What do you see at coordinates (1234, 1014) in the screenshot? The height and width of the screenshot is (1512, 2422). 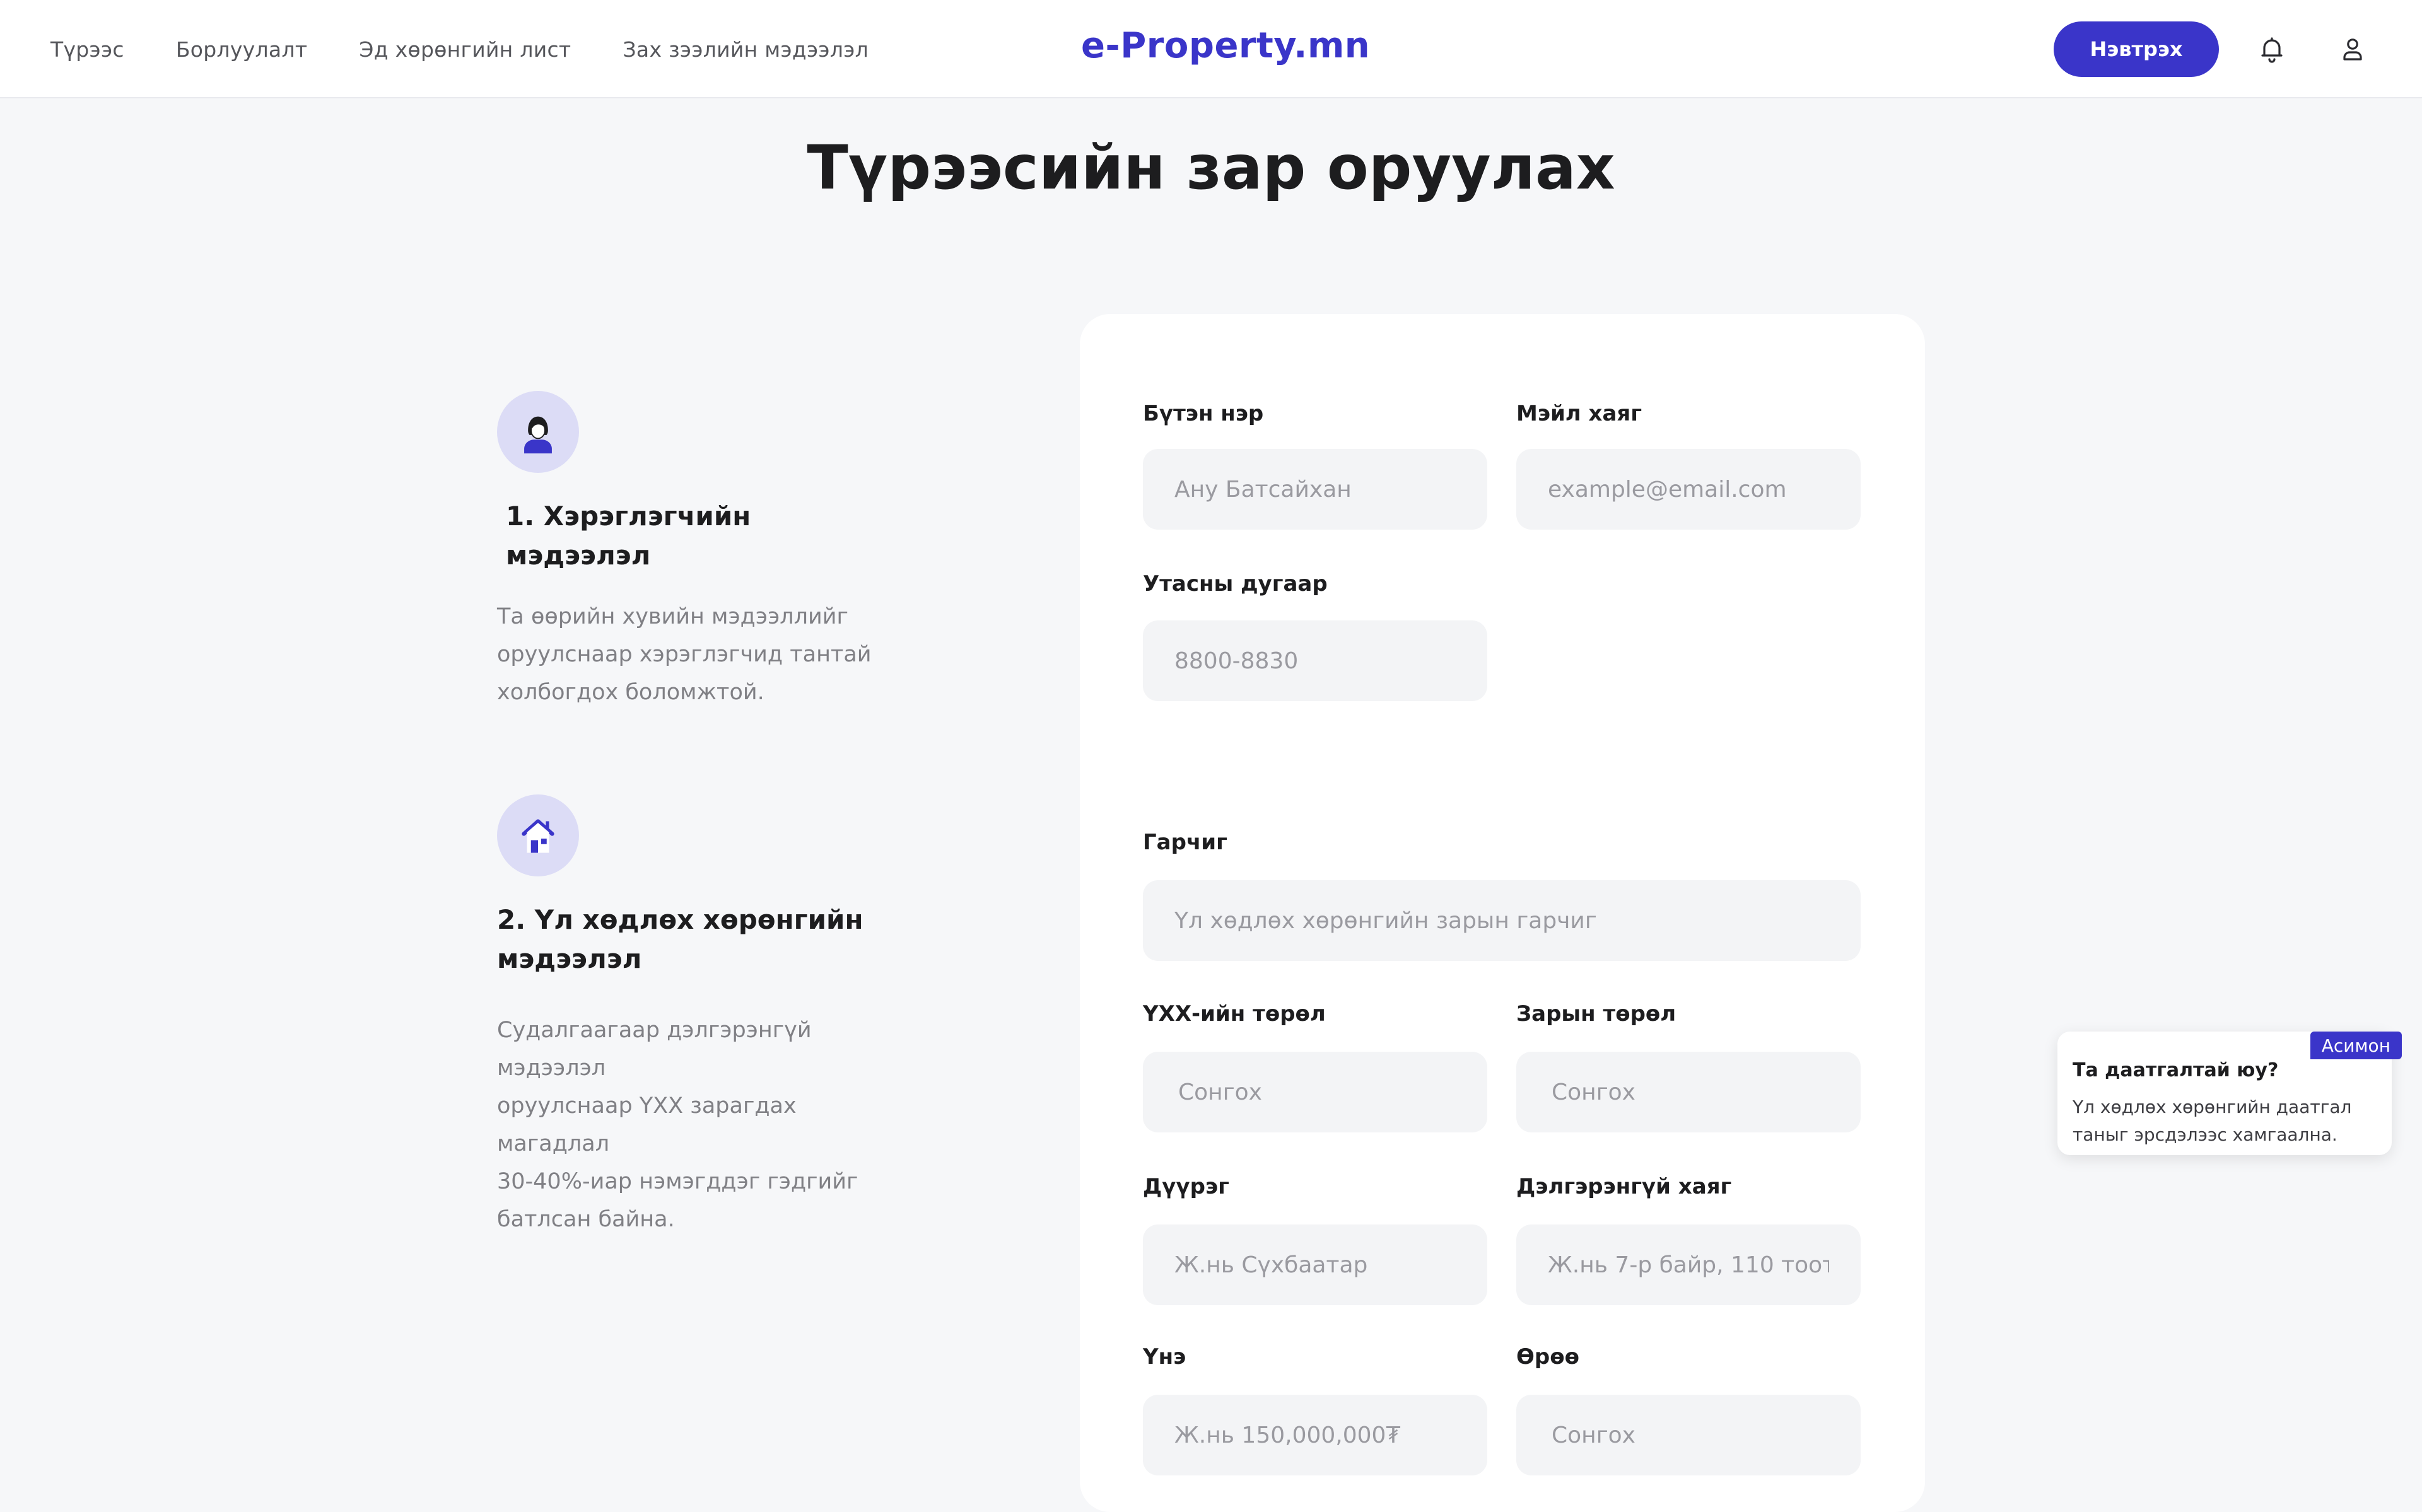 I see `property-type-label: ҮХХ-ийн төрөл` at bounding box center [1234, 1014].